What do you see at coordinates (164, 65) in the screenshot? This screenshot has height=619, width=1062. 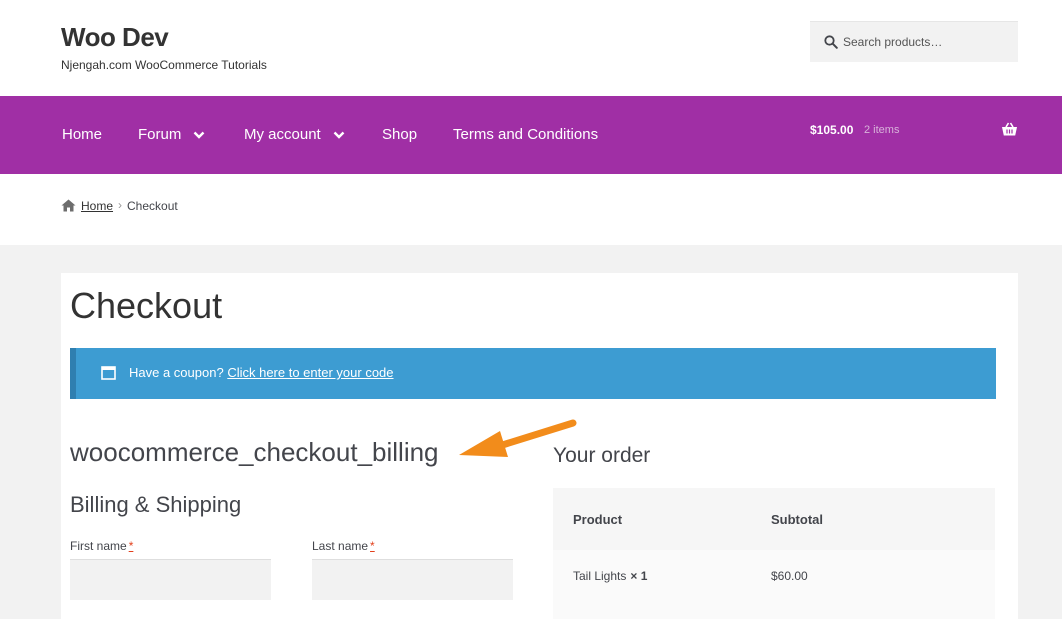 I see `site-description: Njengah.com WooCommerce Tutorials` at bounding box center [164, 65].